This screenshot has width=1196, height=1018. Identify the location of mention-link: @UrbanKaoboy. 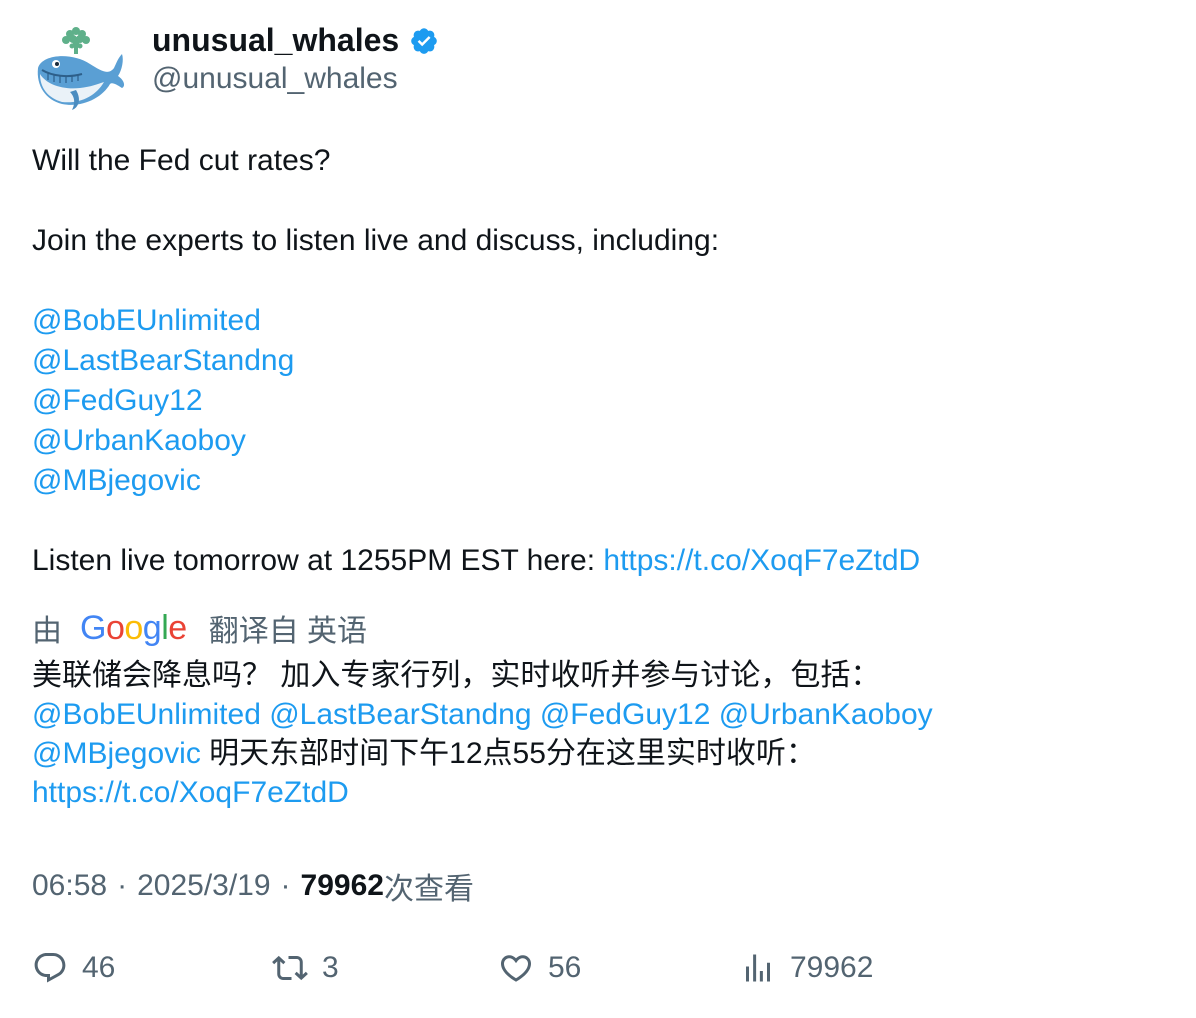
(597, 441).